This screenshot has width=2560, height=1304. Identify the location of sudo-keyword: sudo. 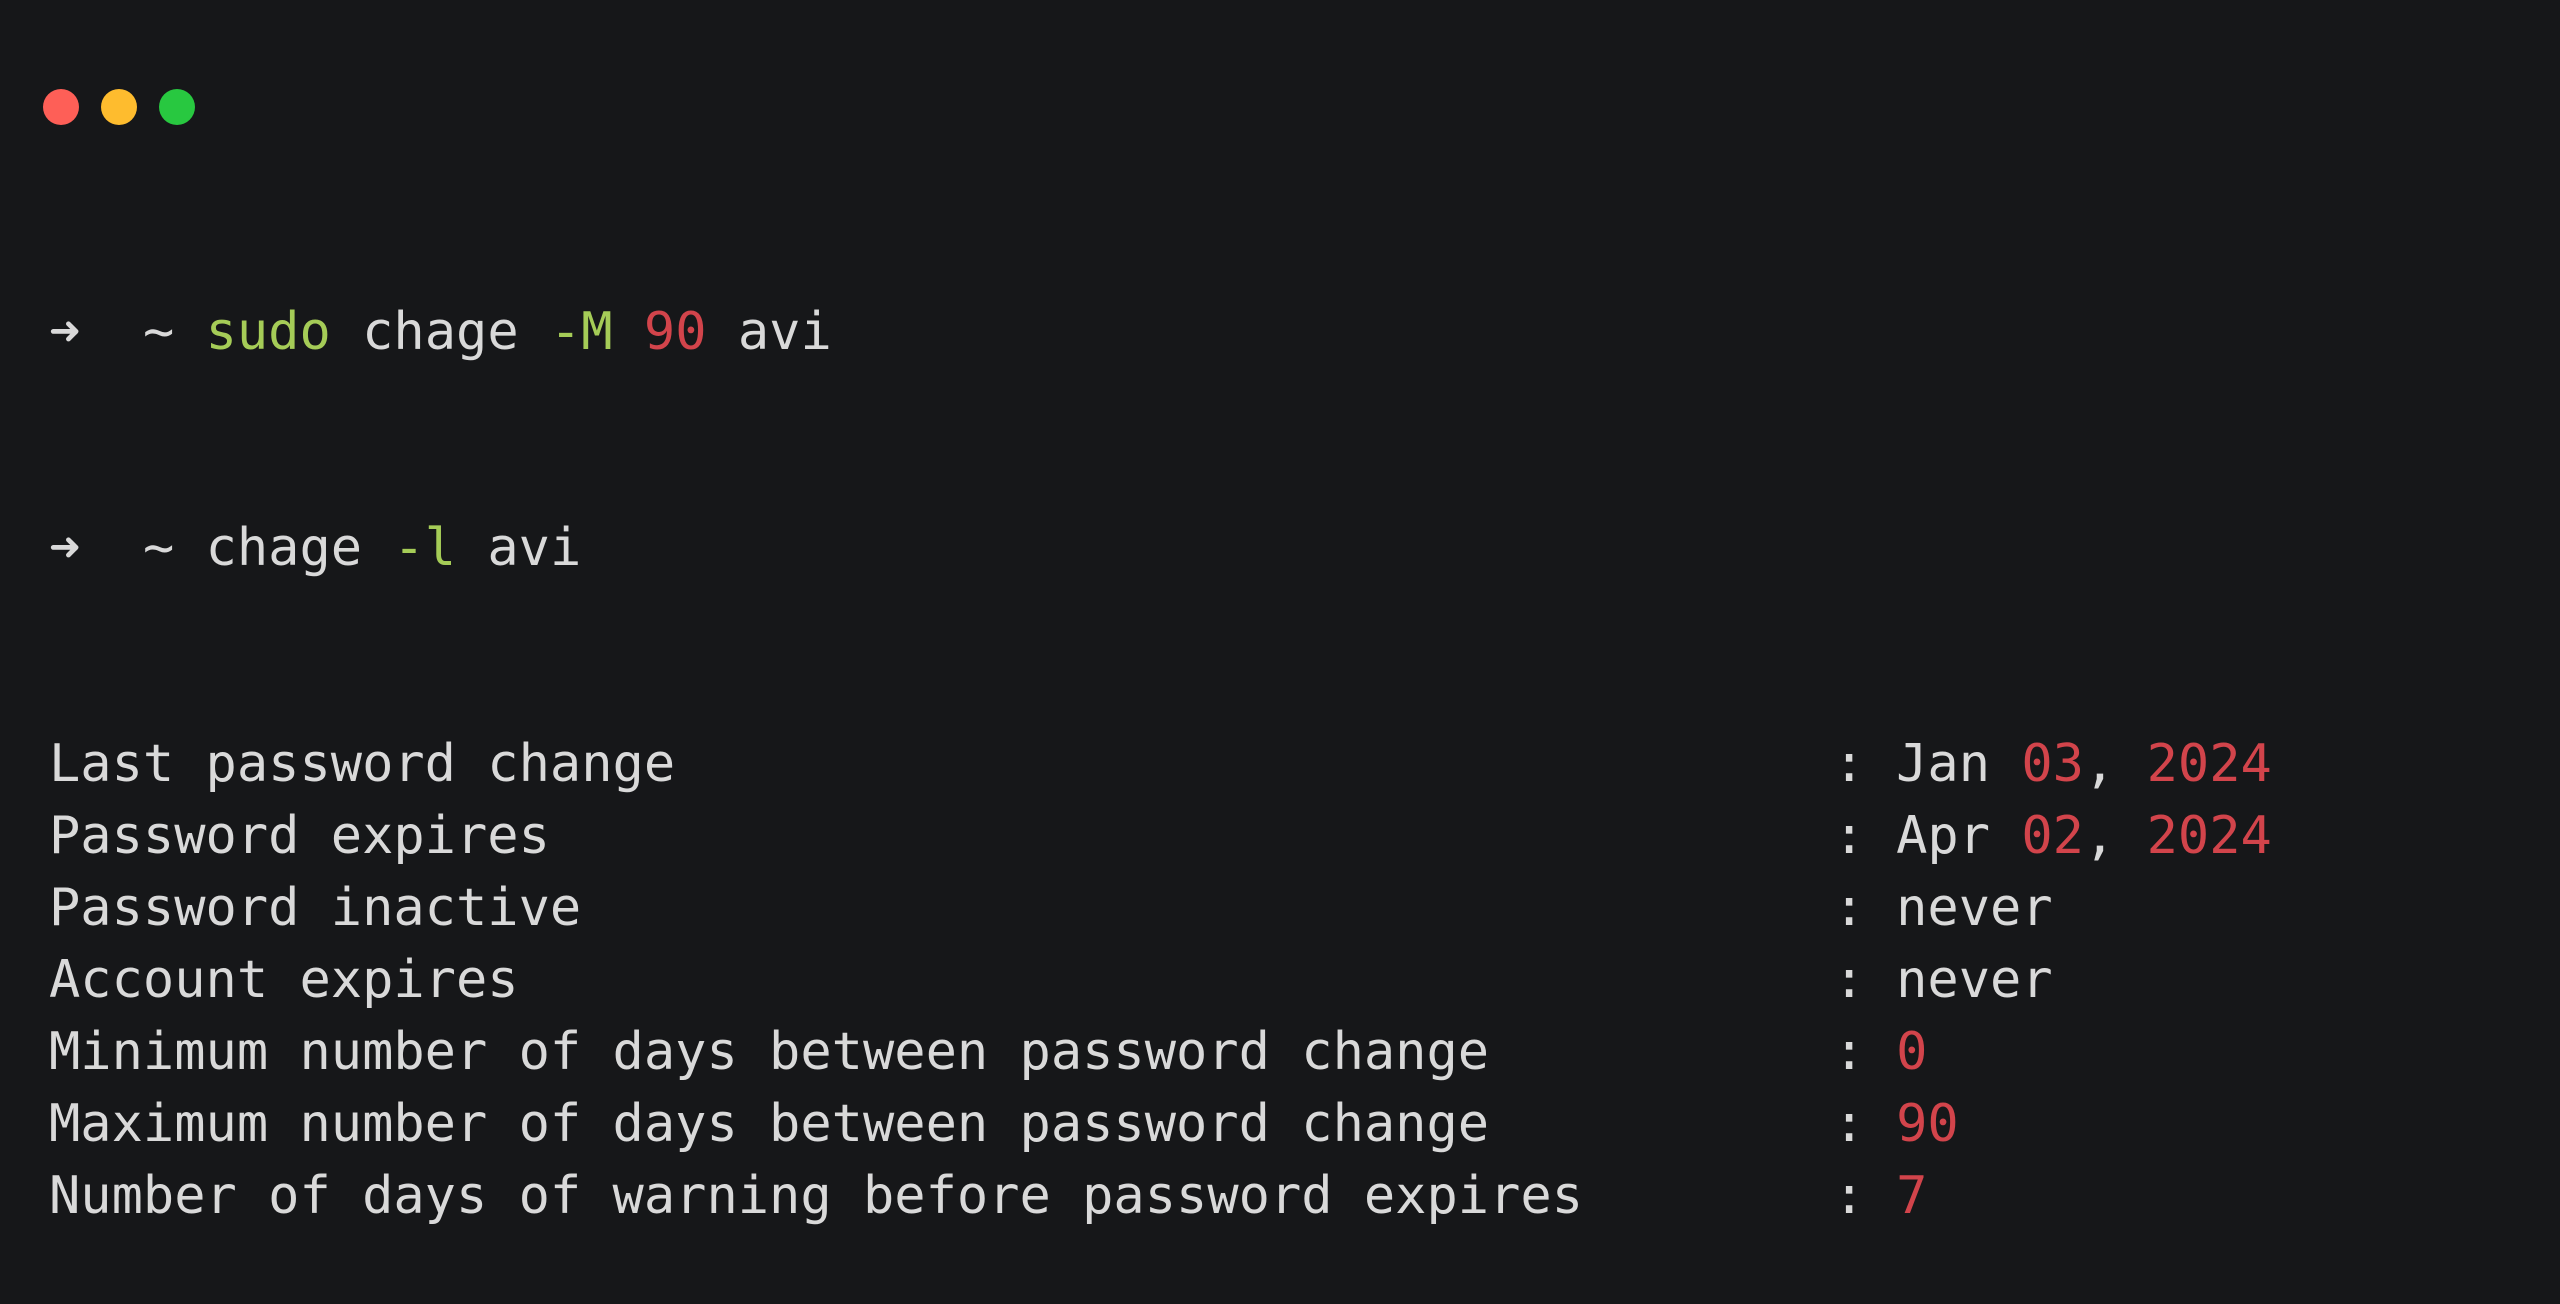
(268, 332).